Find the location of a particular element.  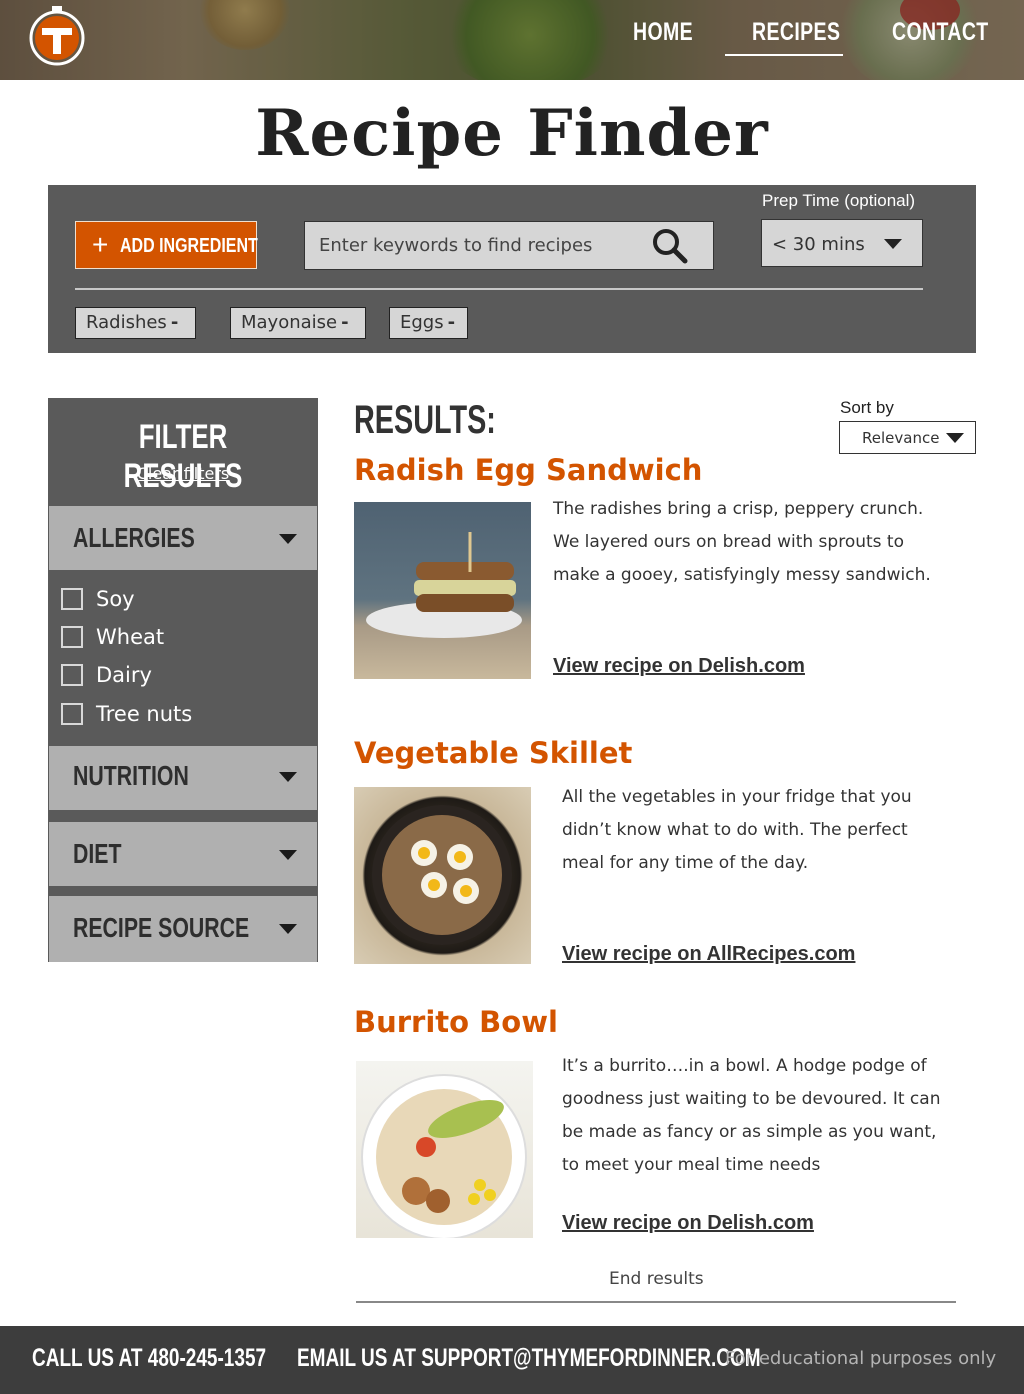

search-divider is located at coordinates (499, 289).